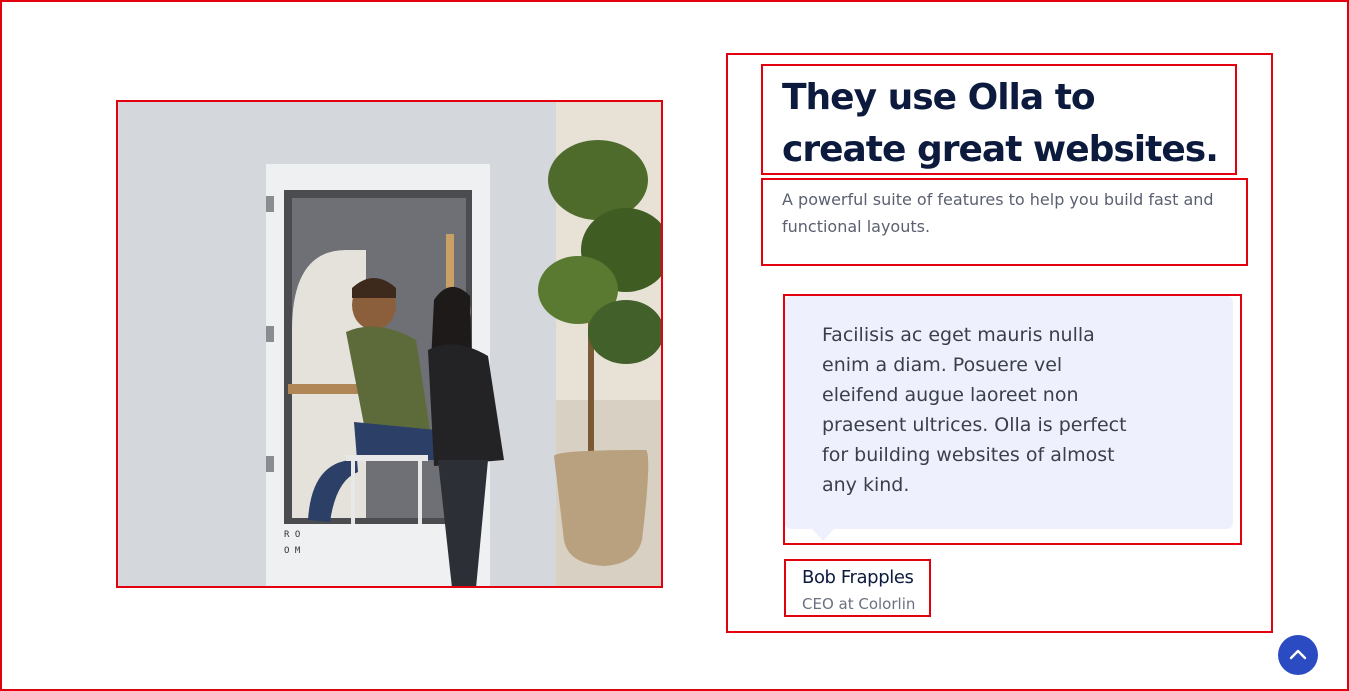 This screenshot has height=691, width=1349. What do you see at coordinates (858, 577) in the screenshot?
I see `author-name: Bob Frapples` at bounding box center [858, 577].